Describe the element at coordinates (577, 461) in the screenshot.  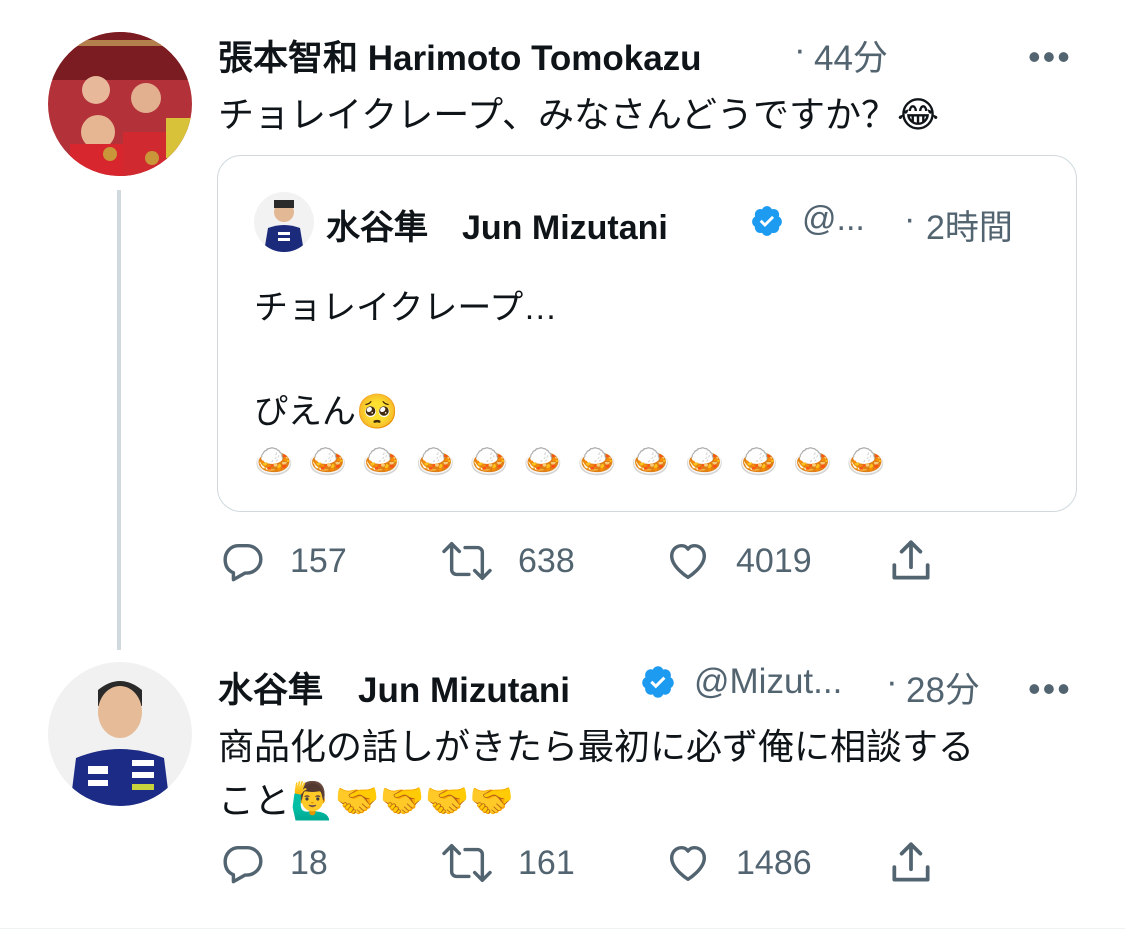
I see `quote-emoji-row: 🍛🍛🍛🍛🍛🍛🍛🍛🍛🍛🍛🍛` at that location.